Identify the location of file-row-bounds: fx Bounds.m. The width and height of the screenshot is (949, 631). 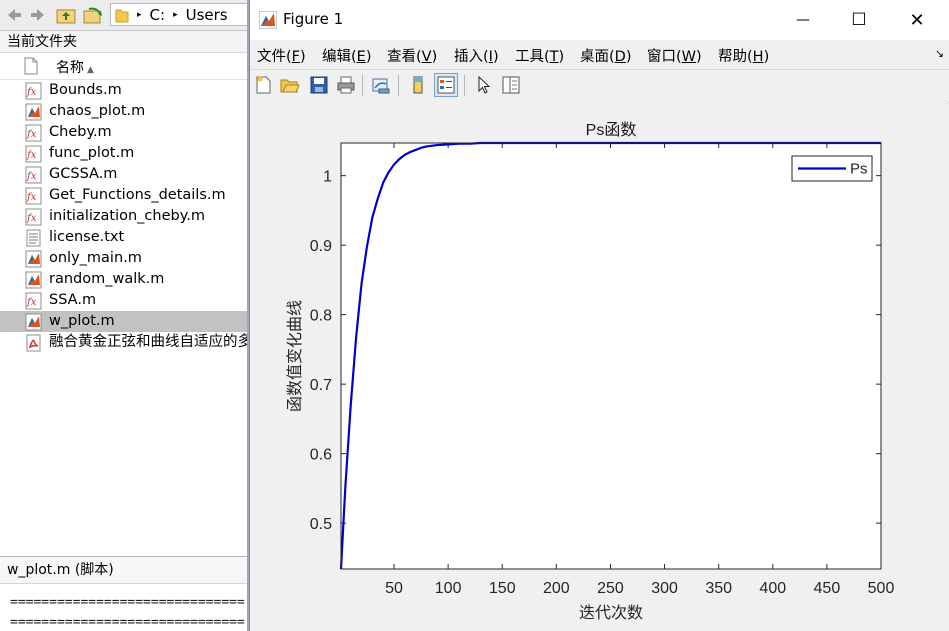
(123, 90).